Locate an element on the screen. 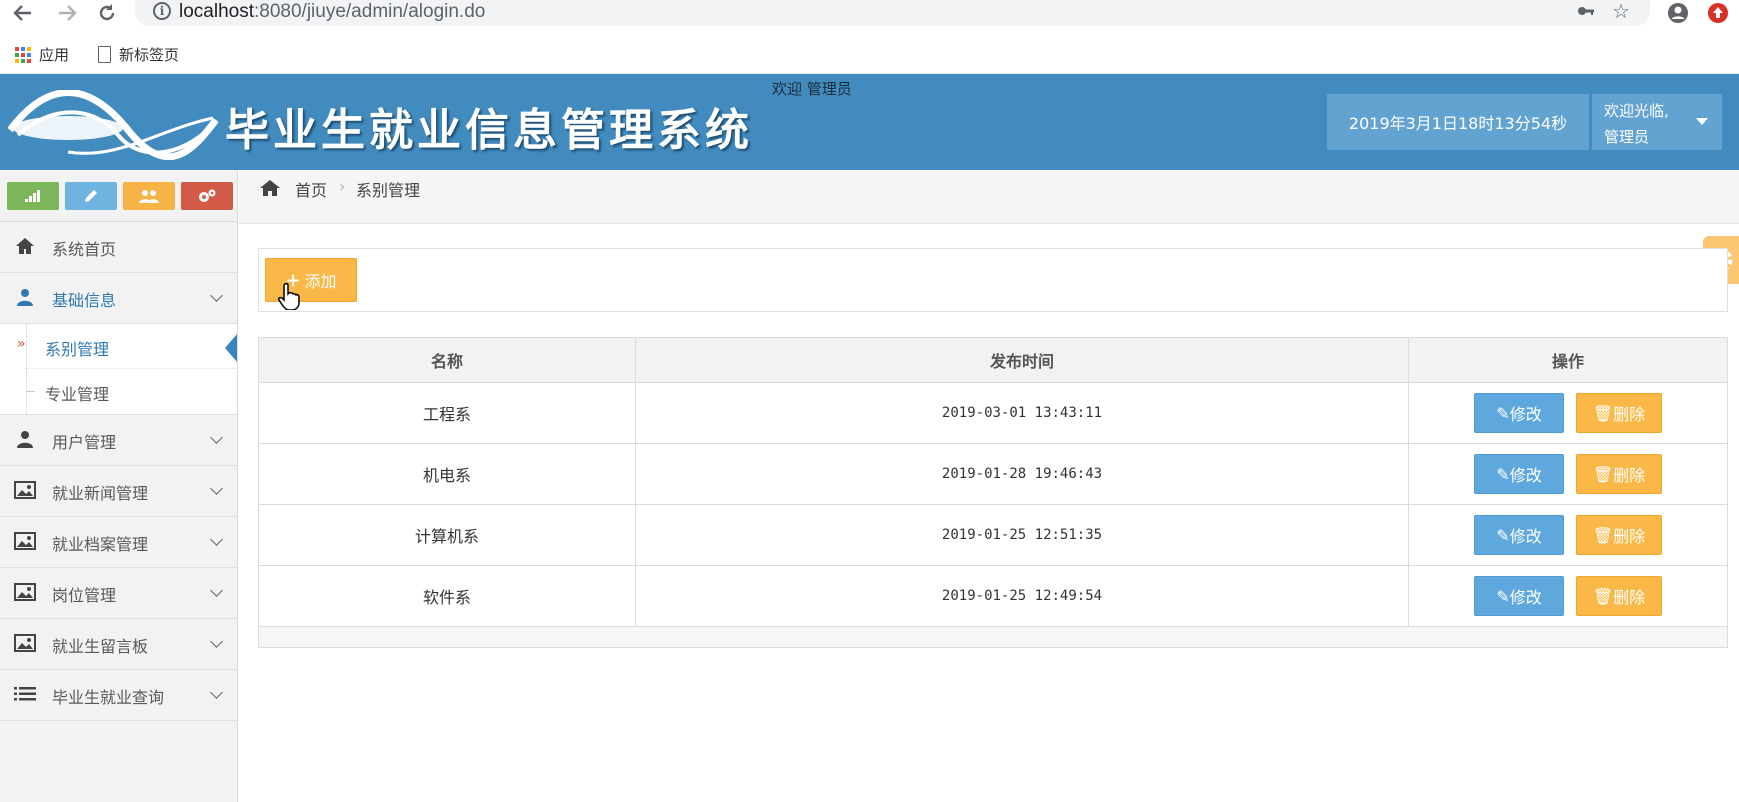  forward-icon is located at coordinates (67, 13).